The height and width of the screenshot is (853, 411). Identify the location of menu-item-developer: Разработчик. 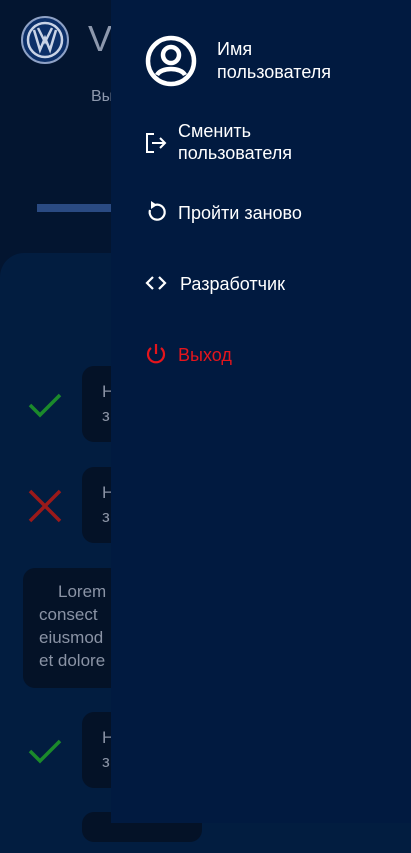
(270, 284).